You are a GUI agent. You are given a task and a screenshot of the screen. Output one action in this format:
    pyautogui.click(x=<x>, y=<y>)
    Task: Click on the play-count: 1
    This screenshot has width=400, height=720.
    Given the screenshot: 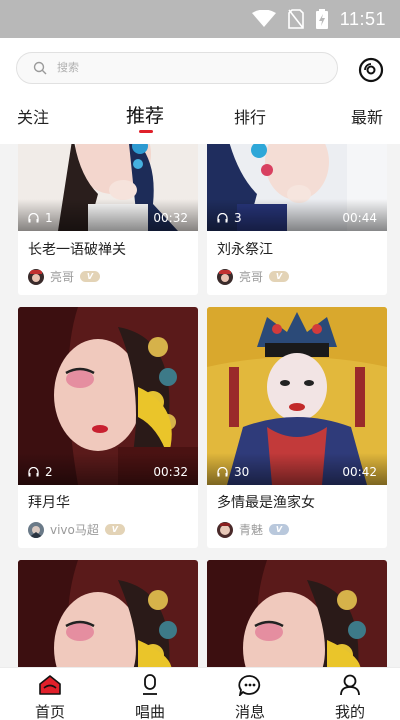 What is the action you would take?
    pyautogui.click(x=49, y=218)
    